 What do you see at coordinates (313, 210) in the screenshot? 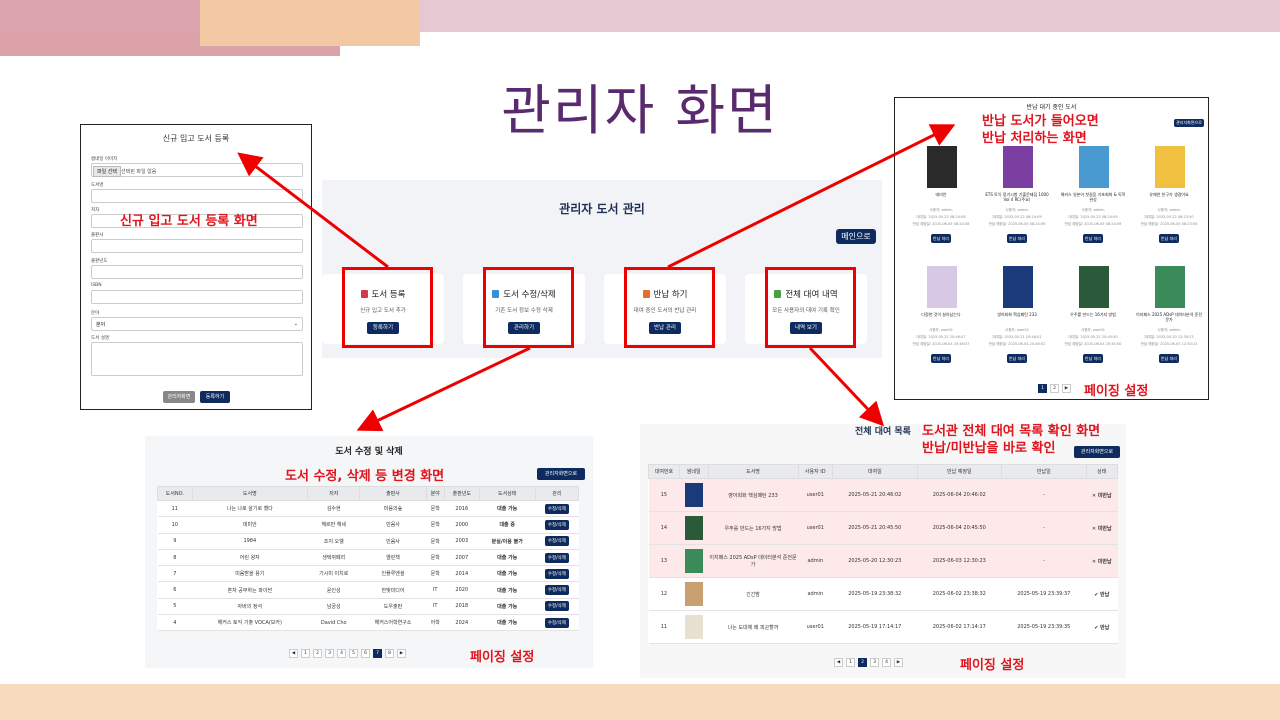
I see `arrow-to-register` at bounding box center [313, 210].